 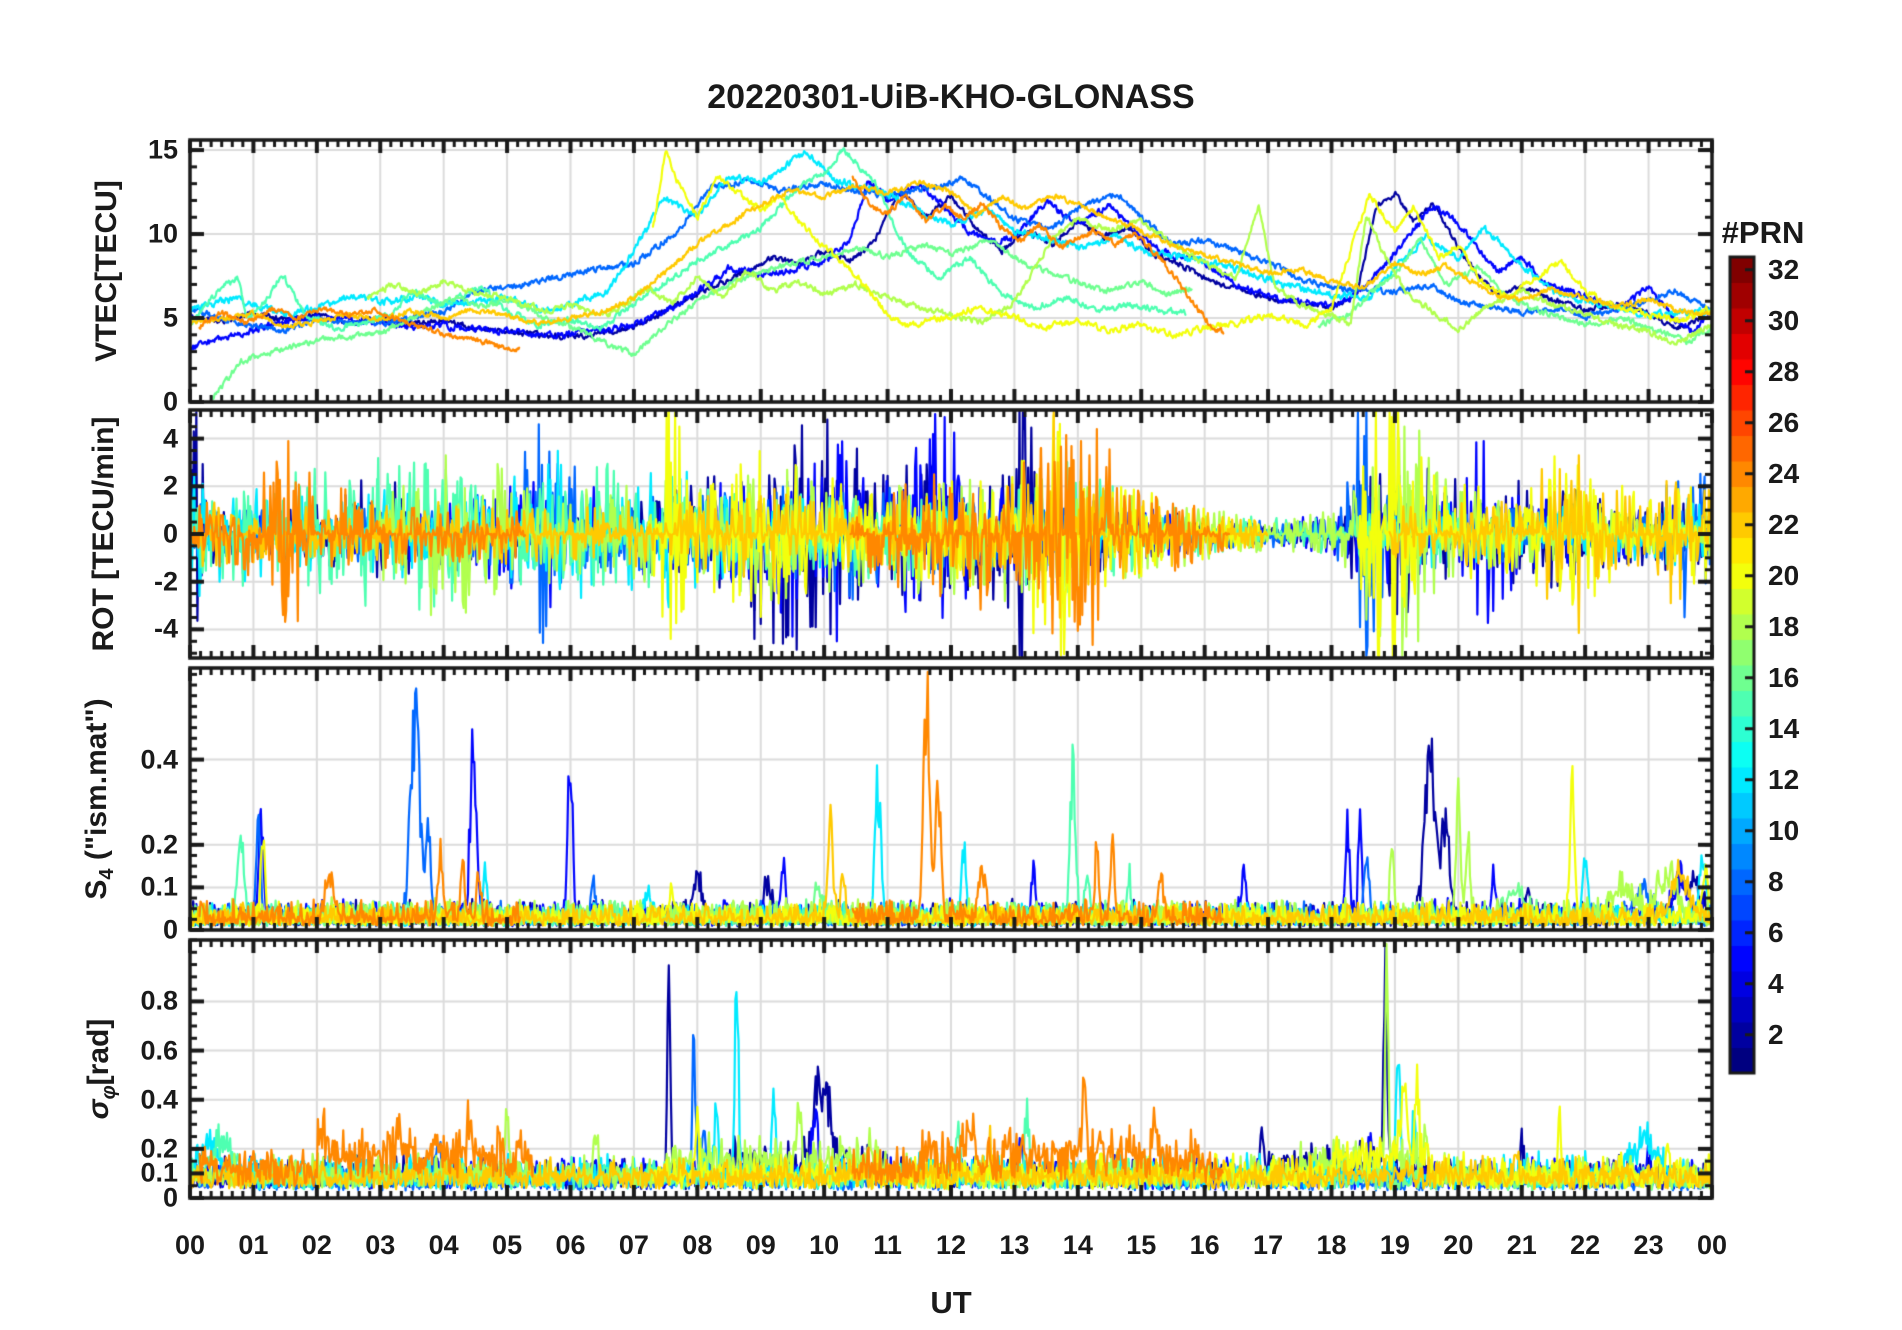 I want to click on x-tick-label: 21, so click(x=1521, y=1245).